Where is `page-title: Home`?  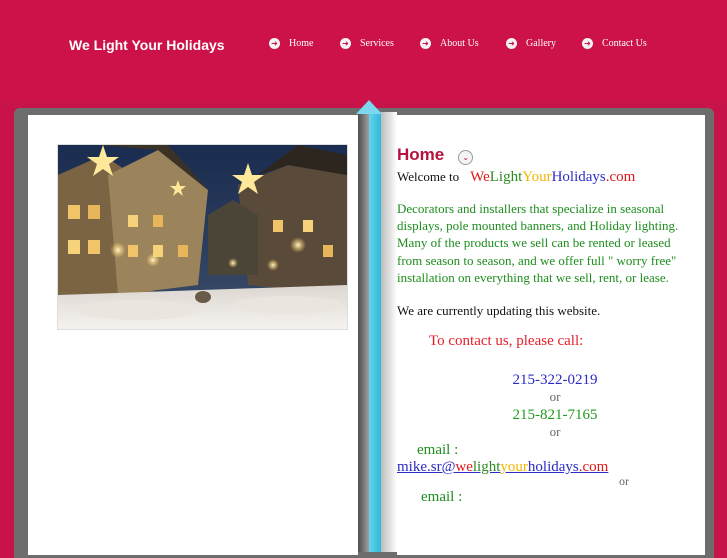 page-title: Home is located at coordinates (421, 154).